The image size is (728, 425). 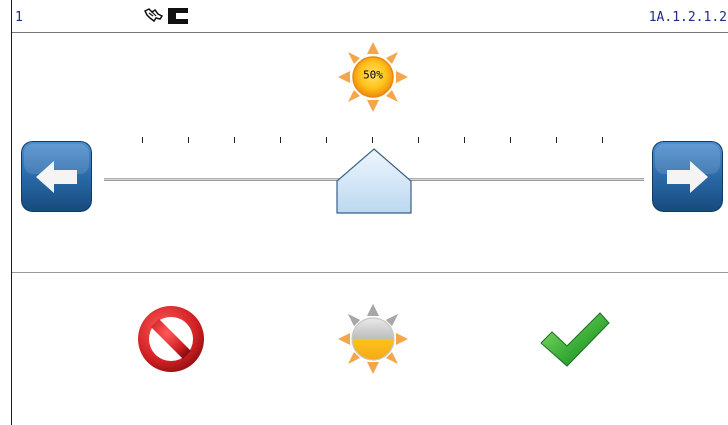 I want to click on brightness-value: 50%, so click(x=373, y=75).